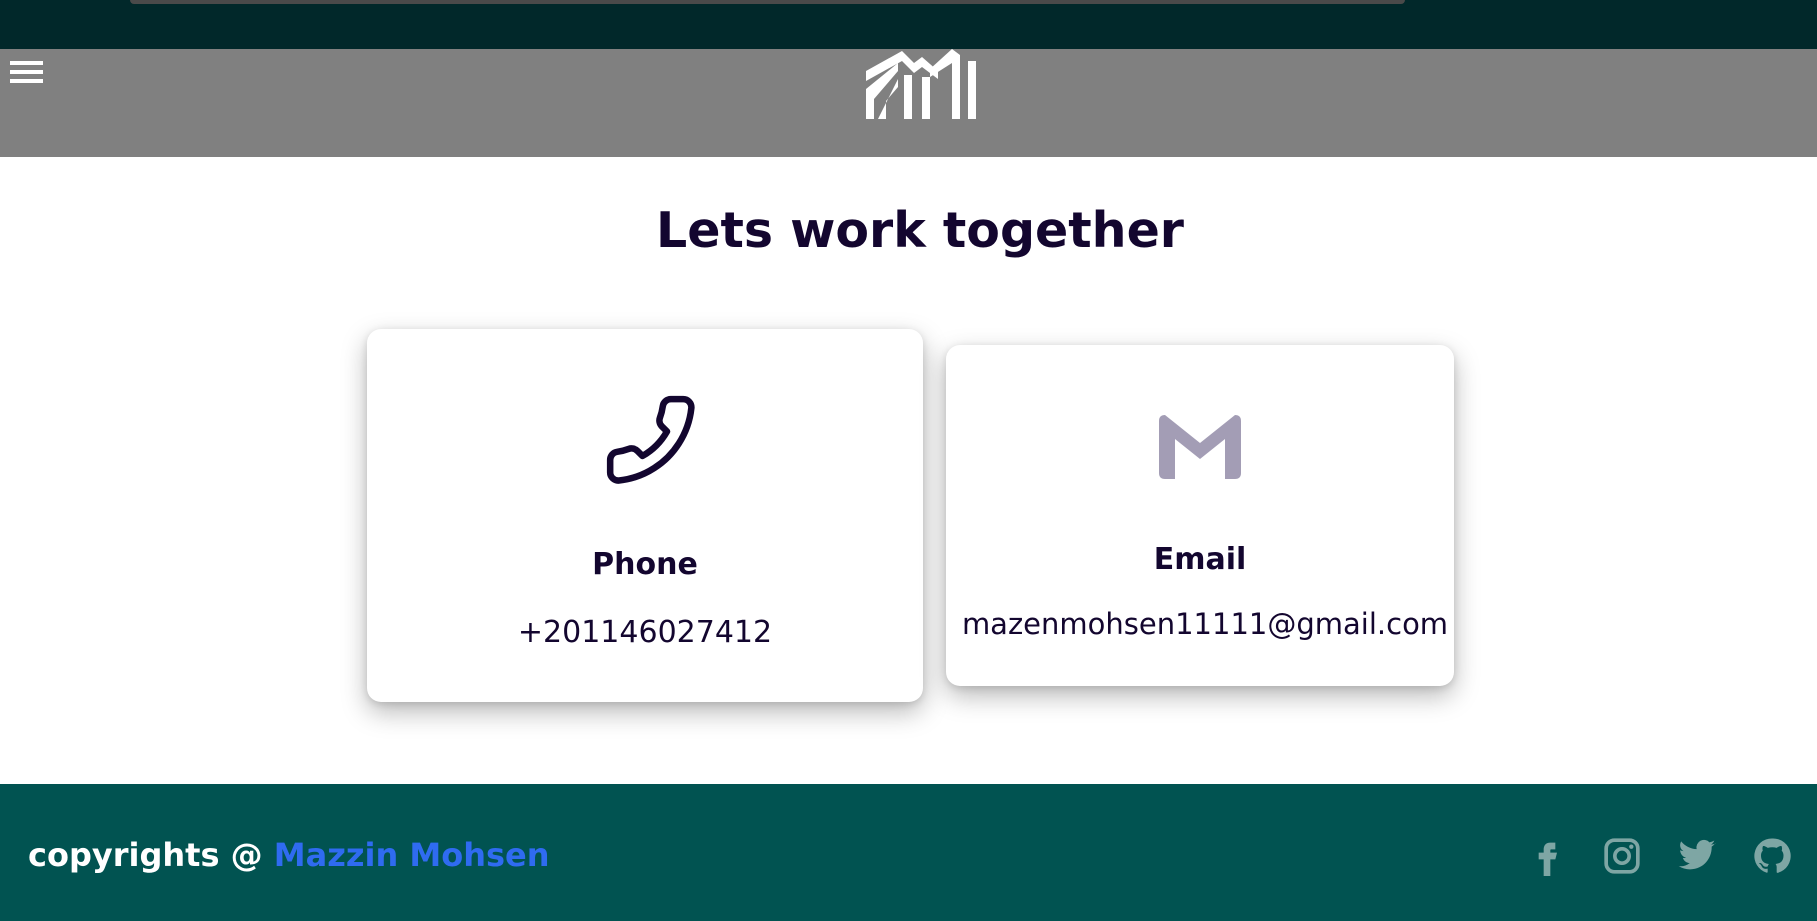 The width and height of the screenshot is (1817, 921). Describe the element at coordinates (645, 632) in the screenshot. I see `phone-number: +201146027412` at that location.